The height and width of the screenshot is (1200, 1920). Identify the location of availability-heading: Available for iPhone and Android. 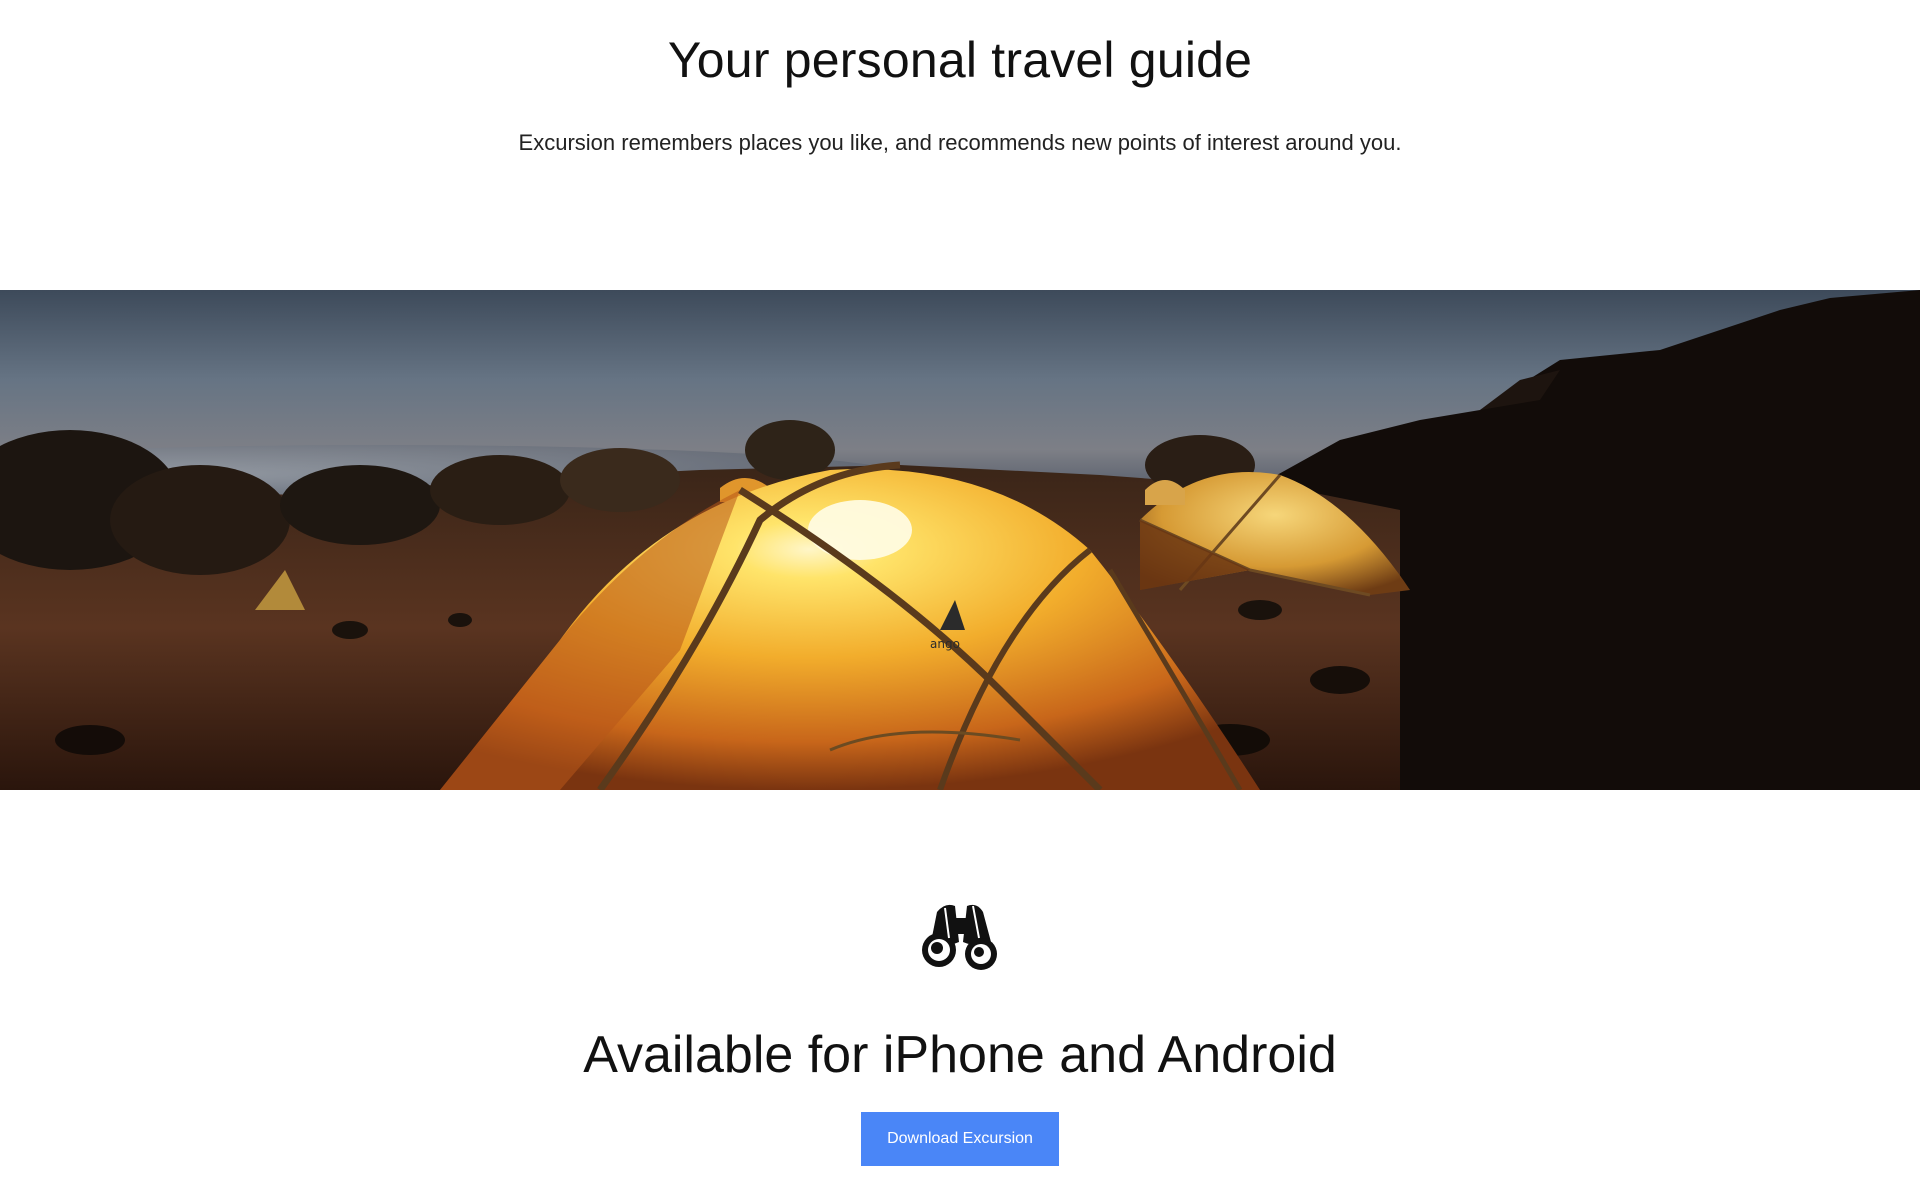
(960, 1055).